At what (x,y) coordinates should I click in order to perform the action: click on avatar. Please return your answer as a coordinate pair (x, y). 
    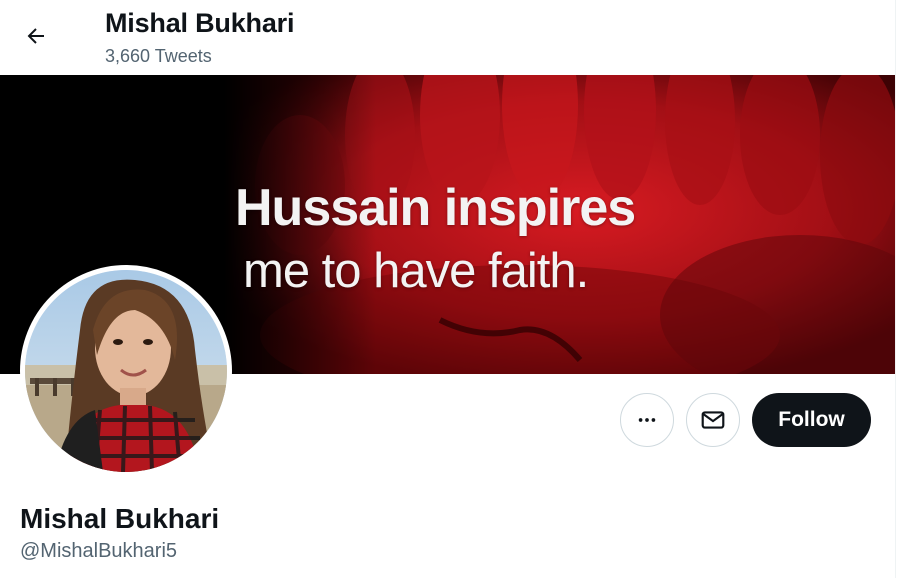
    Looking at the image, I should click on (126, 371).